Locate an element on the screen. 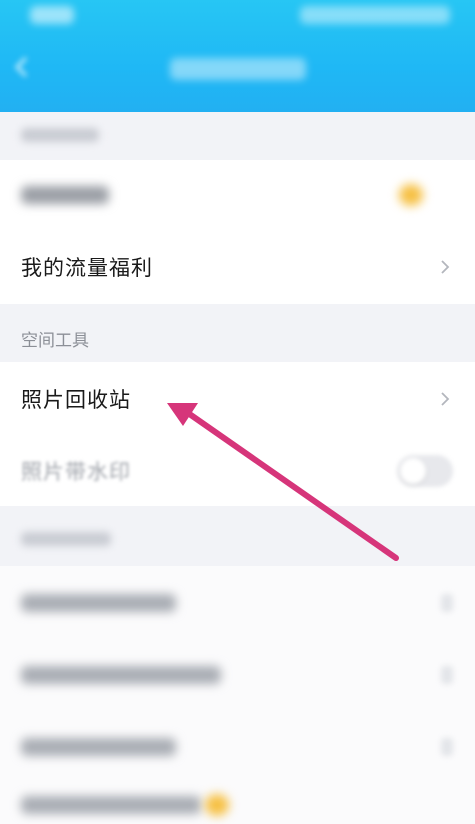  toggle-knob is located at coordinates (413, 471).